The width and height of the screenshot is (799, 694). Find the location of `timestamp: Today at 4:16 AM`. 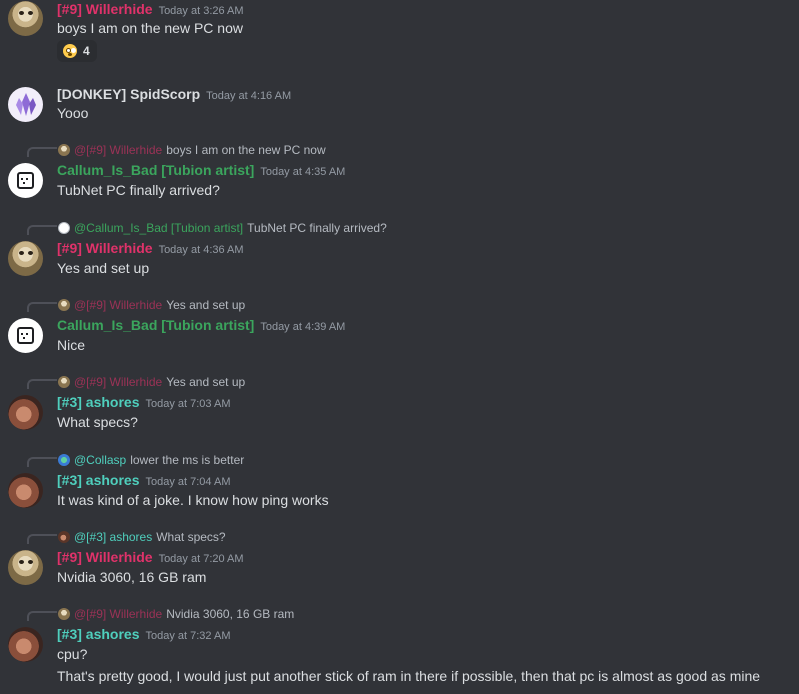

timestamp: Today at 4:16 AM is located at coordinates (248, 96).